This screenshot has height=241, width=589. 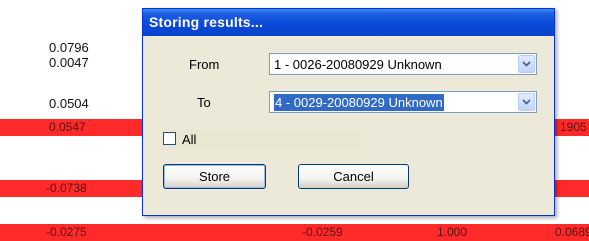 What do you see at coordinates (67, 127) in the screenshot?
I see `cell-value: 0.0547` at bounding box center [67, 127].